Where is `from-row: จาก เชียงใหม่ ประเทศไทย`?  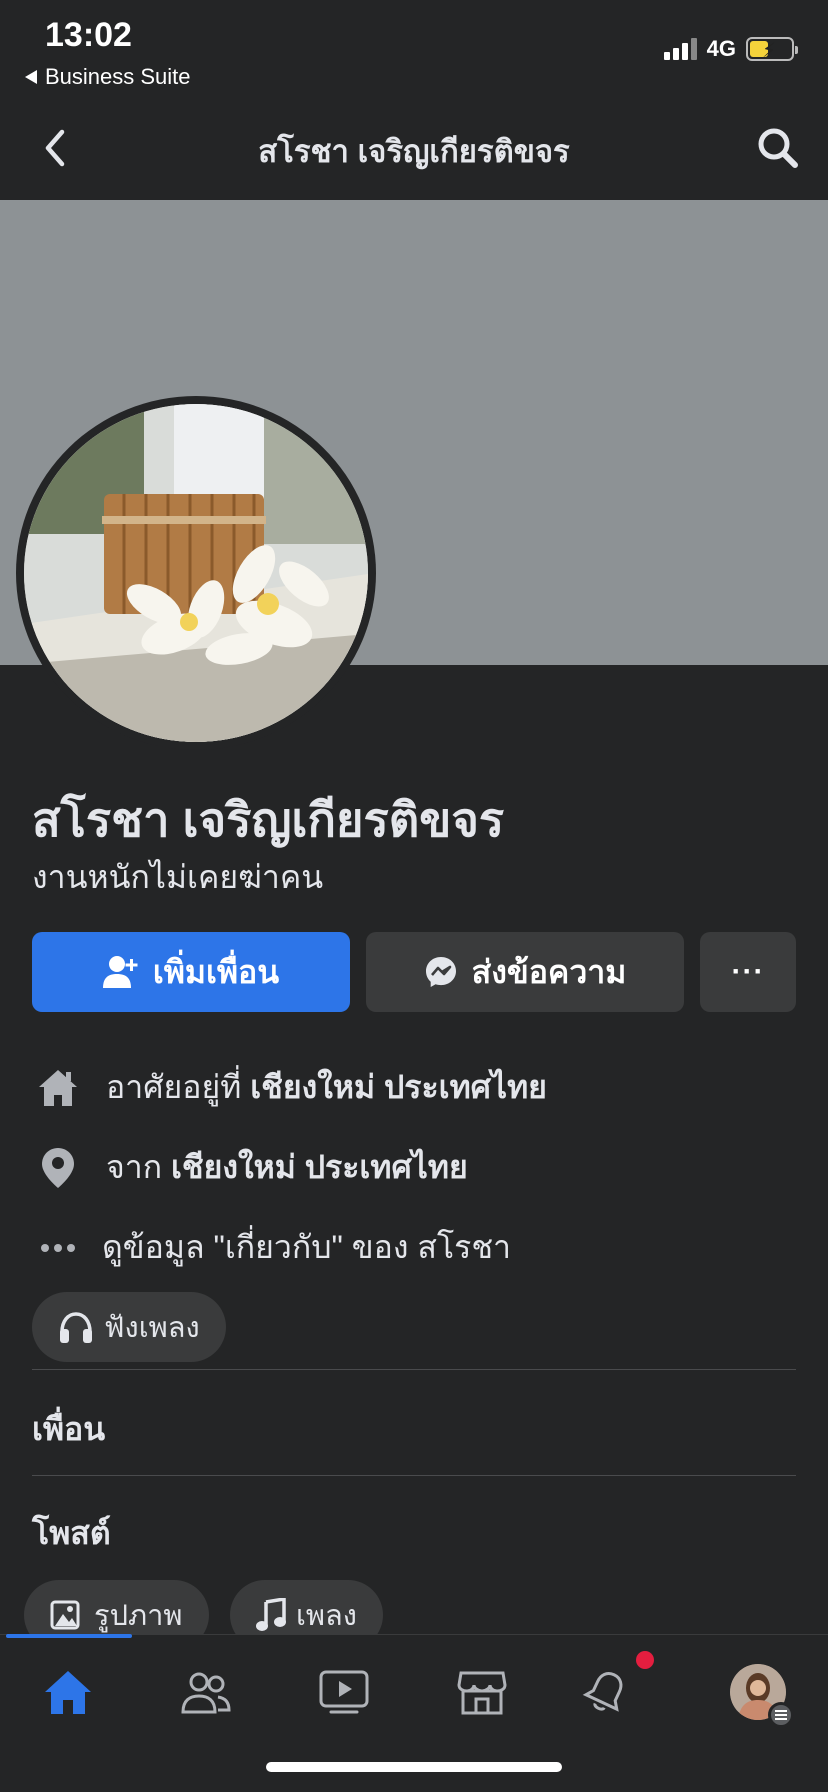 from-row: จาก เชียงใหม่ ประเทศไทย is located at coordinates (252, 1167).